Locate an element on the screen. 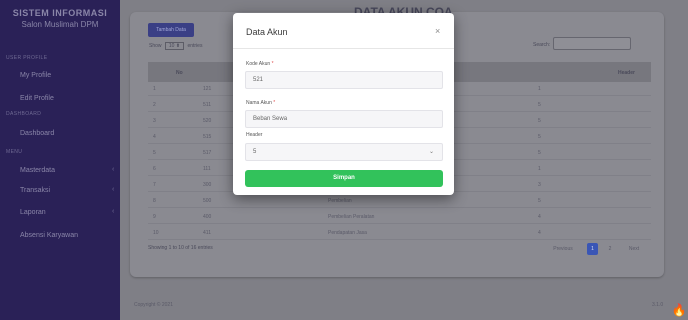 Image resolution: width=688 pixels, height=320 pixels. cell-no: 7 is located at coordinates (154, 185).